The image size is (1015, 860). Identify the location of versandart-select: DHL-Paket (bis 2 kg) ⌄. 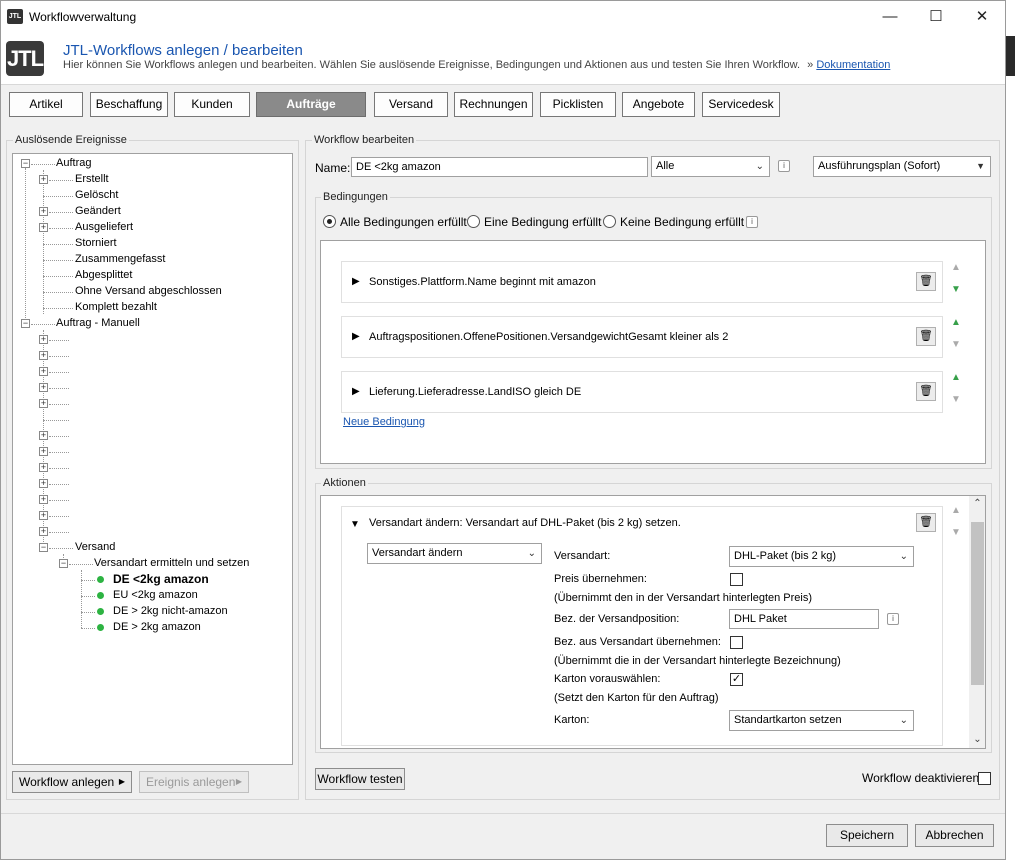
(821, 556).